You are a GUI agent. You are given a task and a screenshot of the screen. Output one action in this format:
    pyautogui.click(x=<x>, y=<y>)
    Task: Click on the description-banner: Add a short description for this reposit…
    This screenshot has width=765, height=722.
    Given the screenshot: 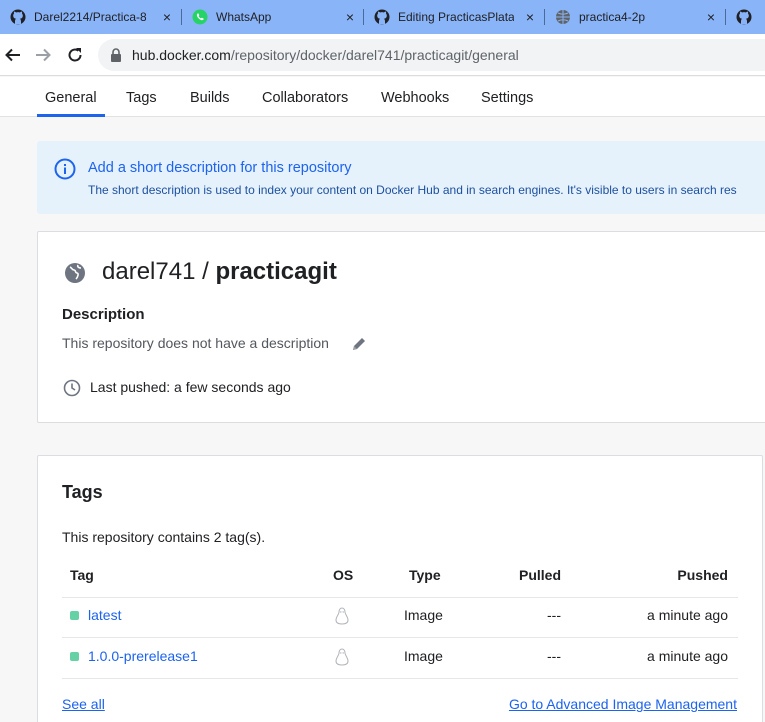 What is the action you would take?
    pyautogui.click(x=401, y=177)
    